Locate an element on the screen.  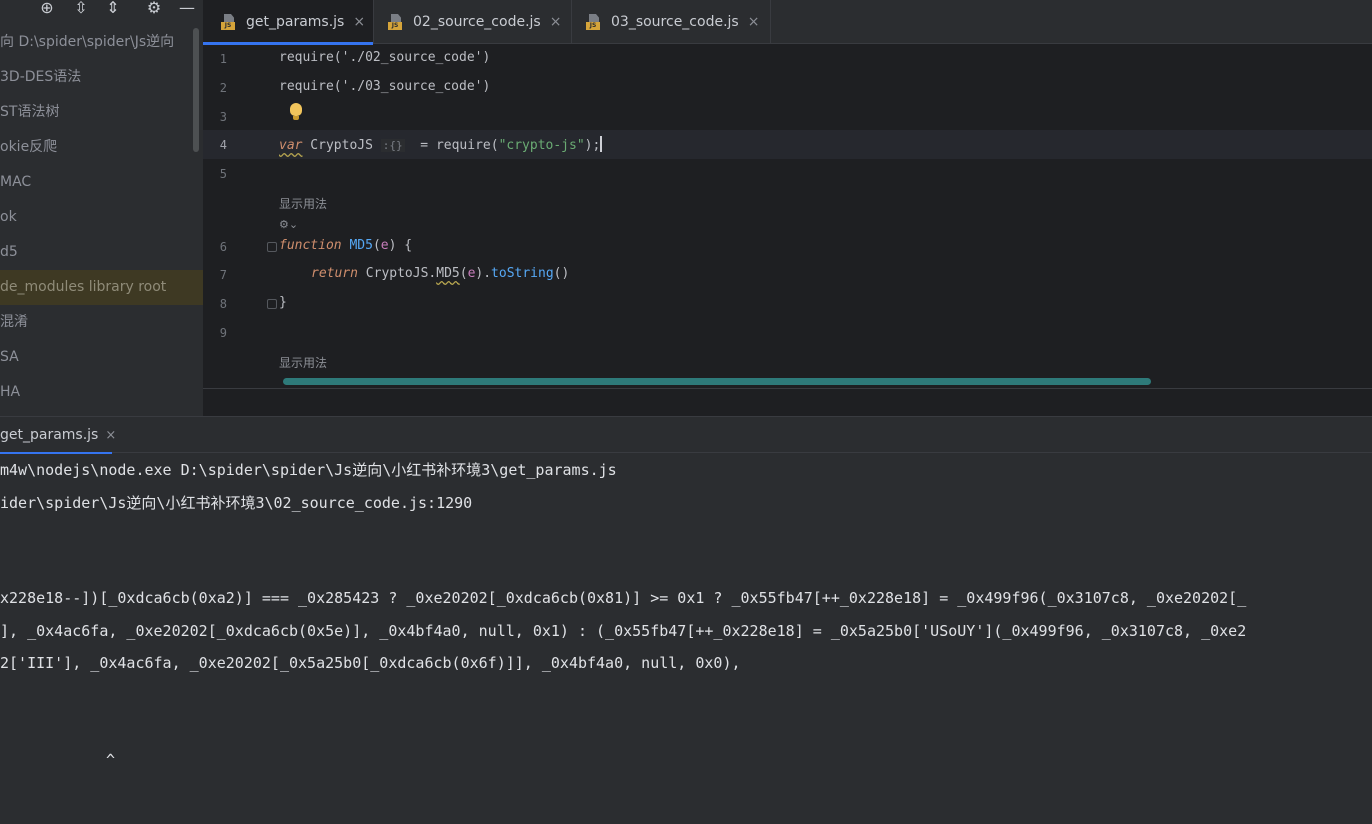
tree-item-hook: ok is located at coordinates (101, 217).